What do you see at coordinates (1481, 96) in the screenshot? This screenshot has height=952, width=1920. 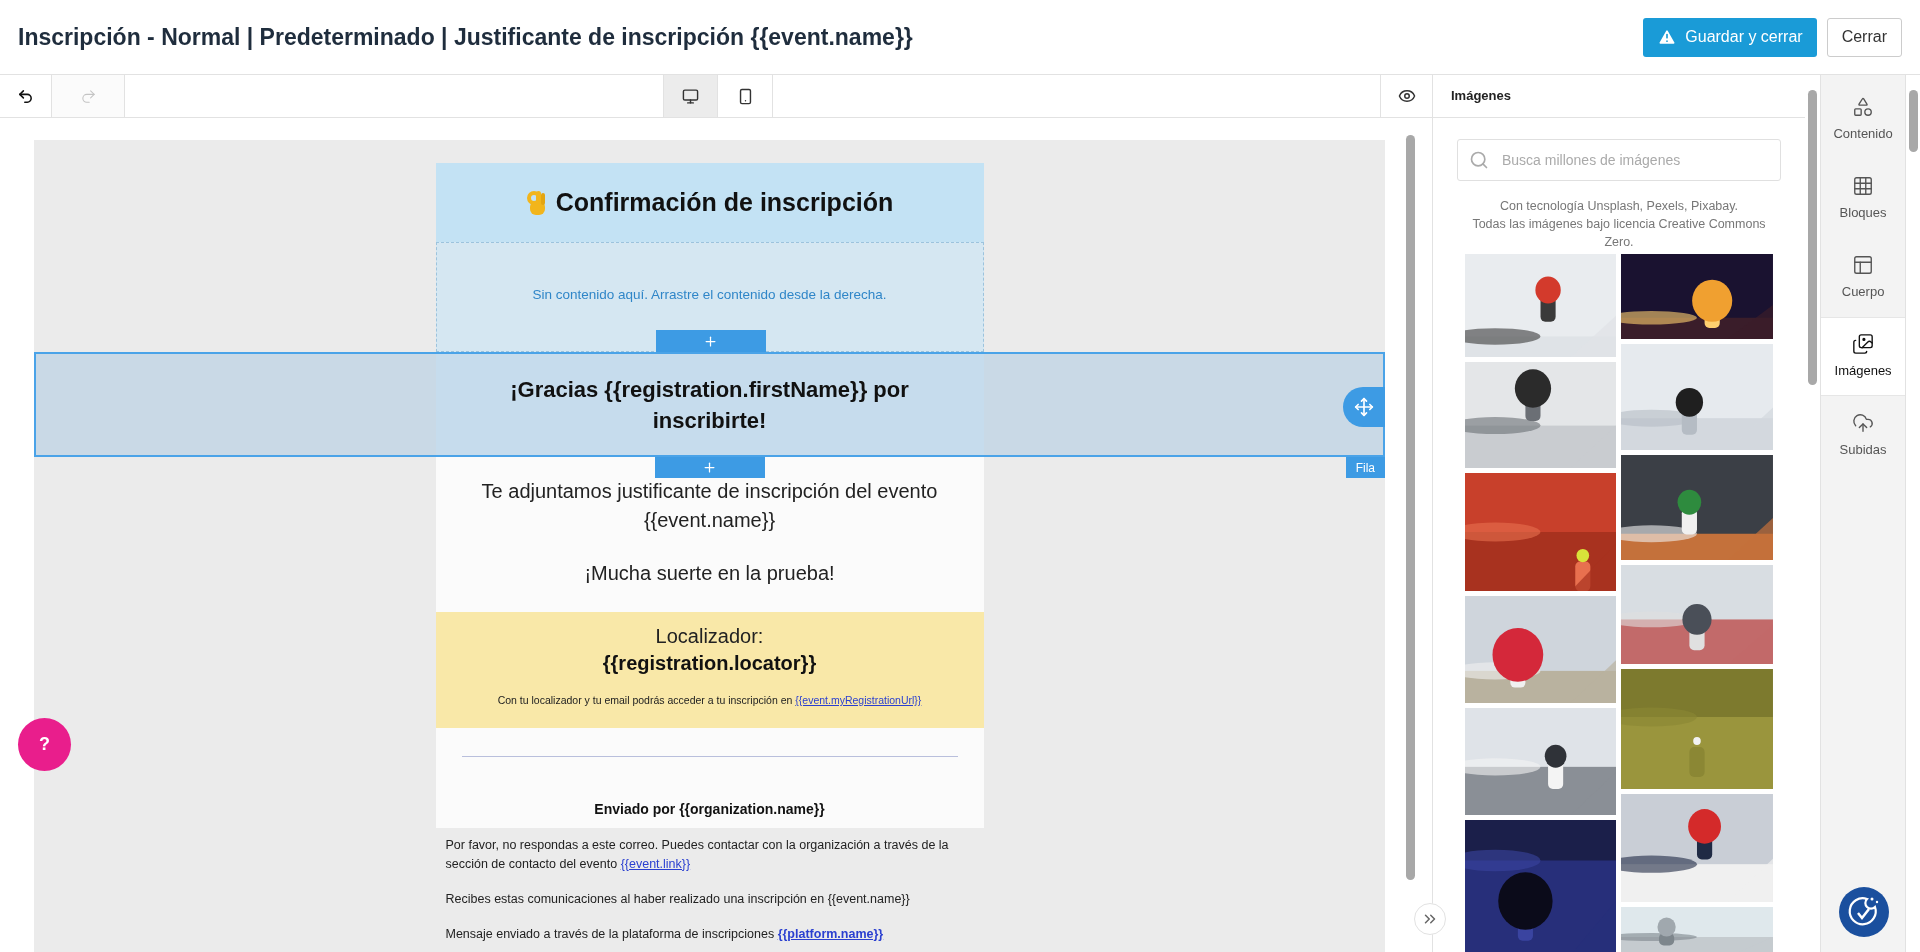 I see `panel-title: Imágenes` at bounding box center [1481, 96].